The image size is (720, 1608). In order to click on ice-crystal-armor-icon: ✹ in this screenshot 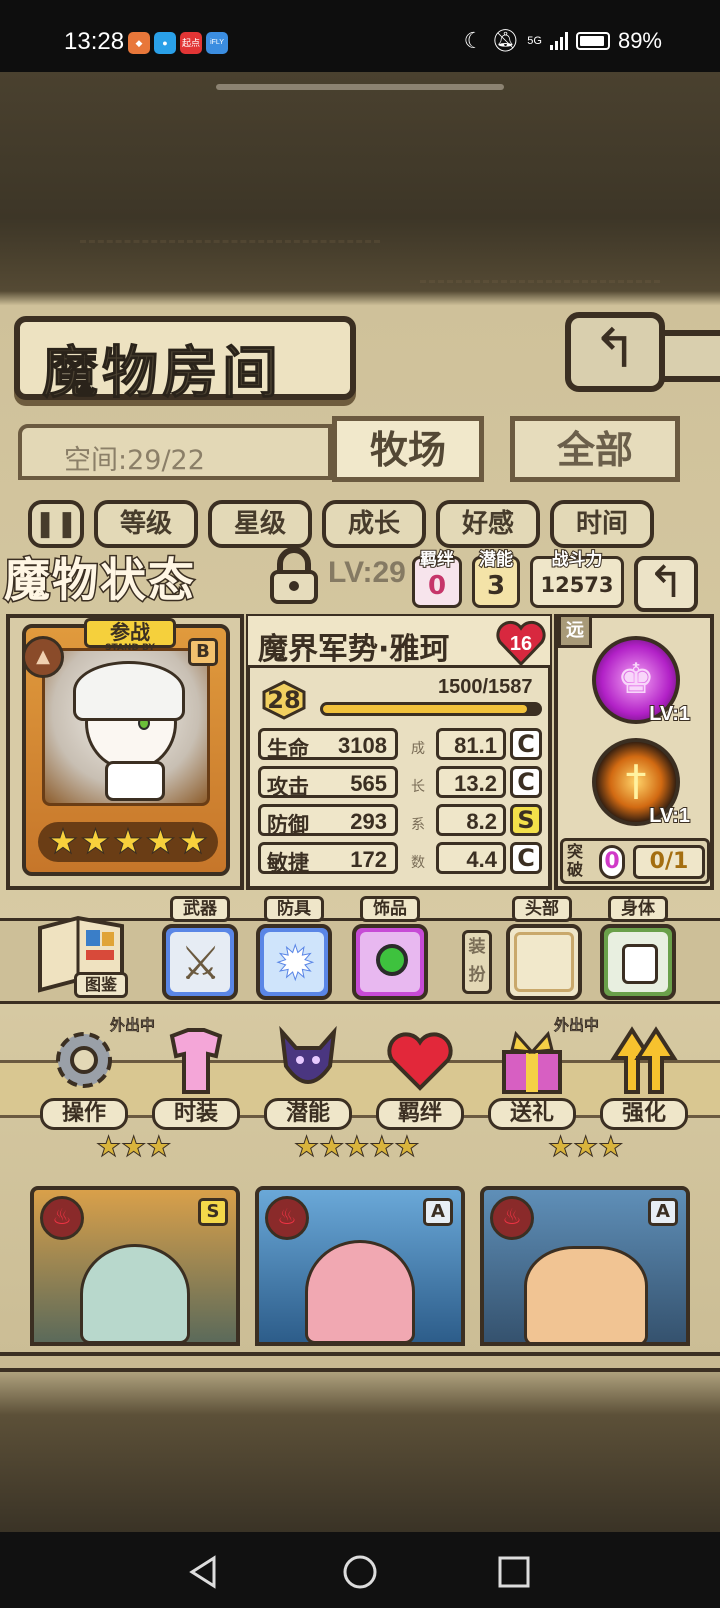, I will do `click(294, 962)`.